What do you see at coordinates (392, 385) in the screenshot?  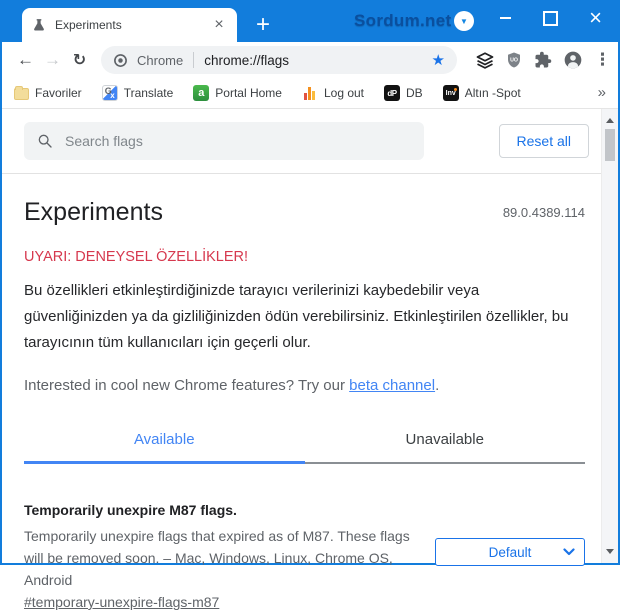 I see `beta-channel-link: beta channel` at bounding box center [392, 385].